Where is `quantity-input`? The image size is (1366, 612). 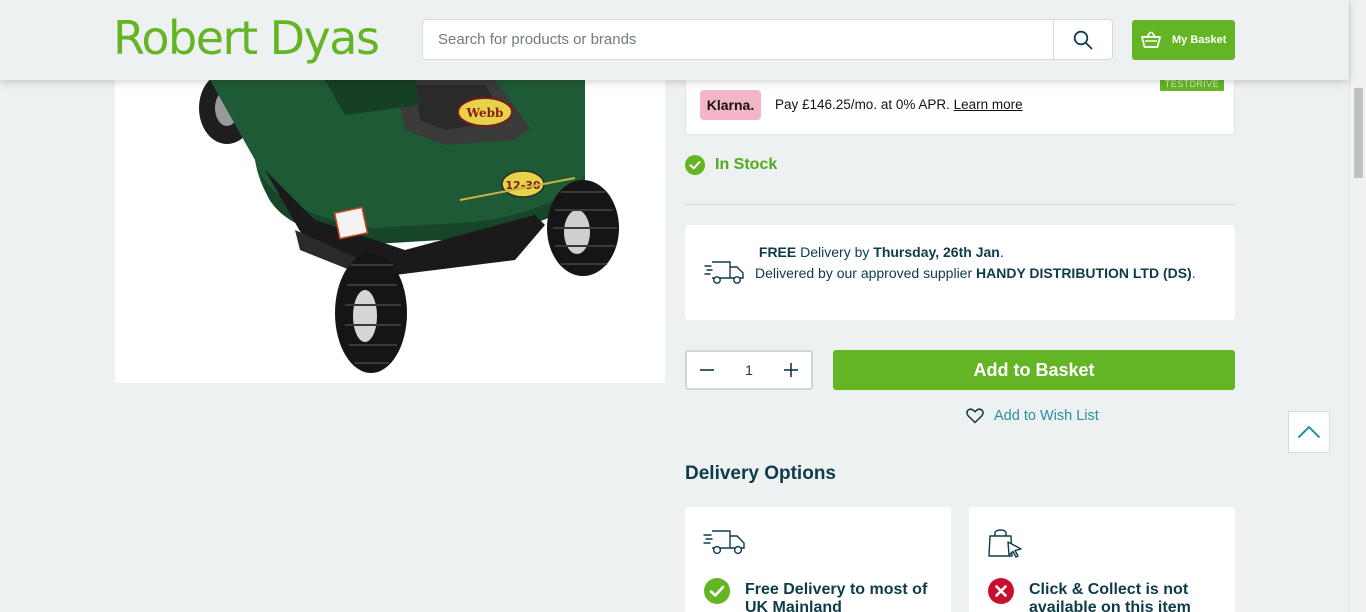
quantity-input is located at coordinates (749, 370).